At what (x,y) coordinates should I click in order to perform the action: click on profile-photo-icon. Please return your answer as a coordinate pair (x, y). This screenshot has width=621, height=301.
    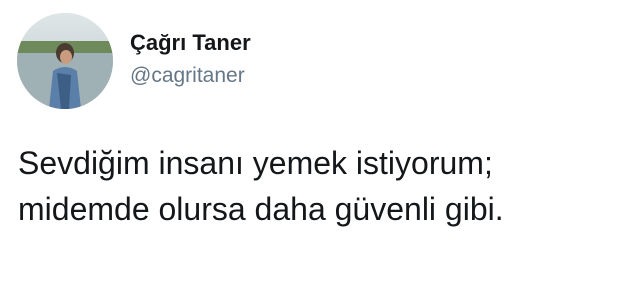
    Looking at the image, I should click on (65, 61).